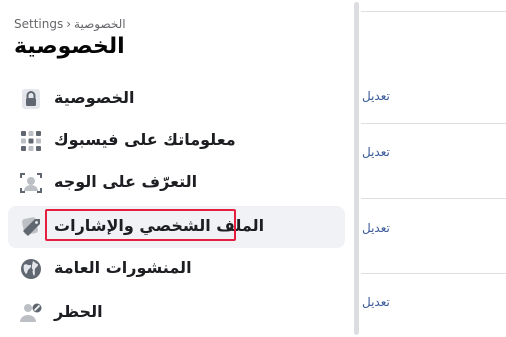 This screenshot has height=337, width=506. Describe the element at coordinates (140, 225) in the screenshot. I see `highlight-annotation-box` at that location.